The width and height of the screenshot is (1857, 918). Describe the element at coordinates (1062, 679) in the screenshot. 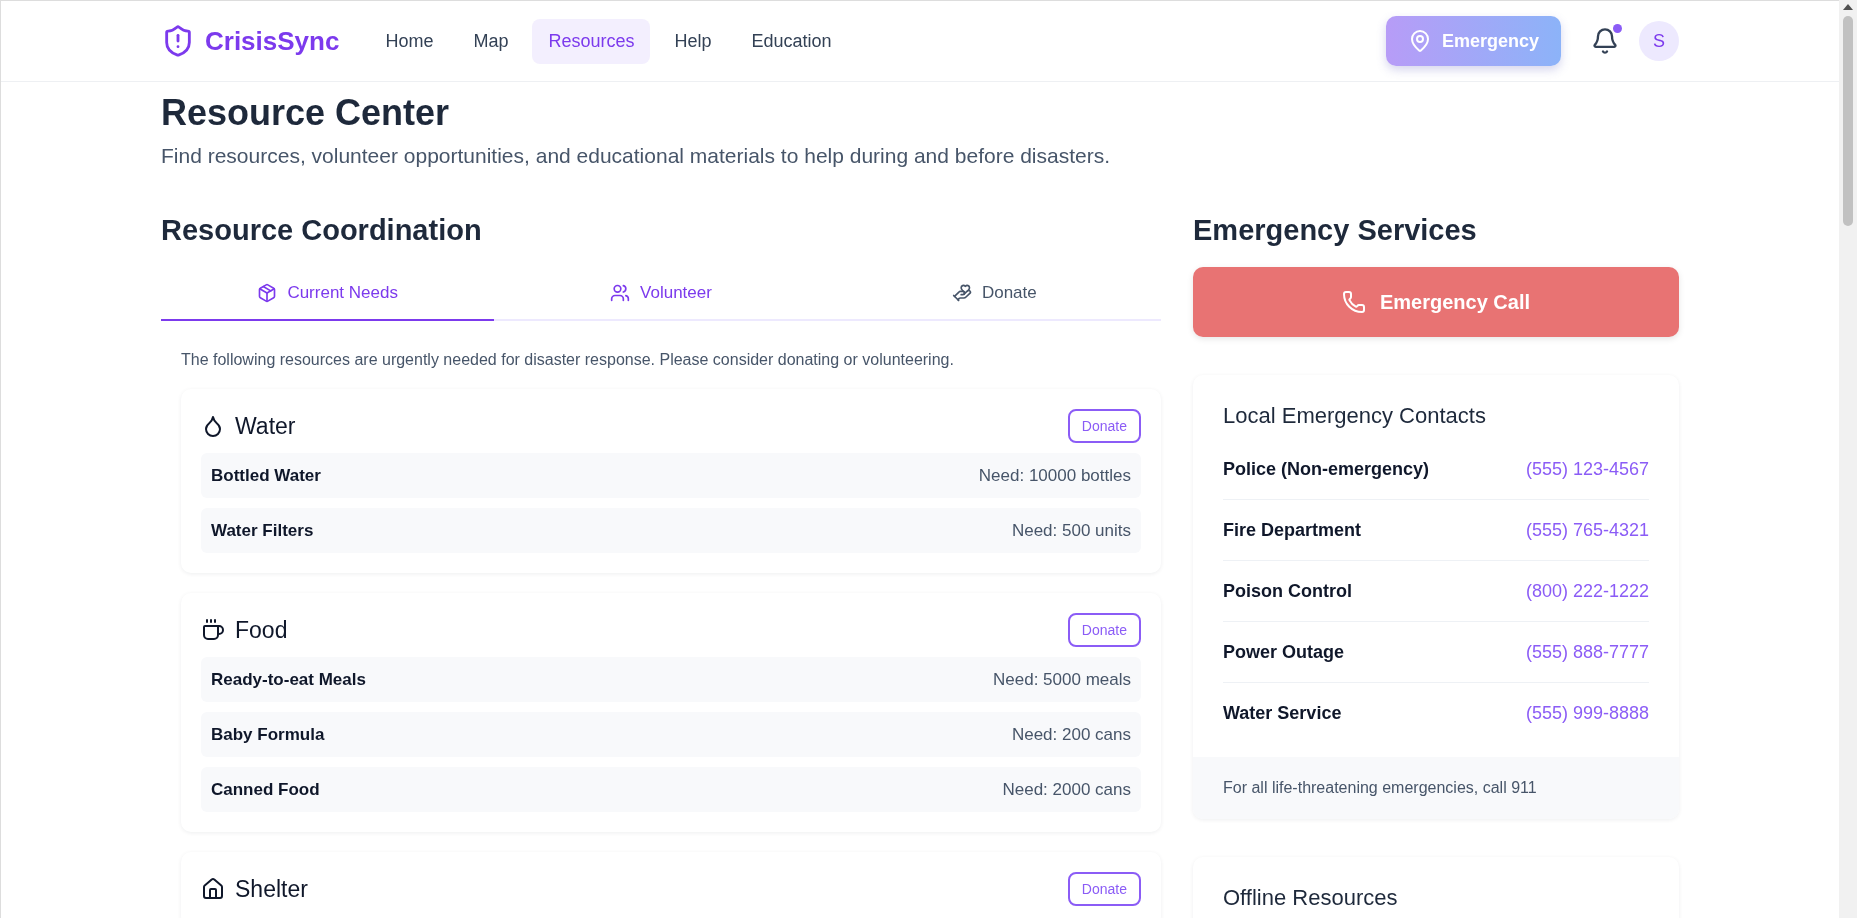

I see `need-amount: Need: 5000 meals` at that location.